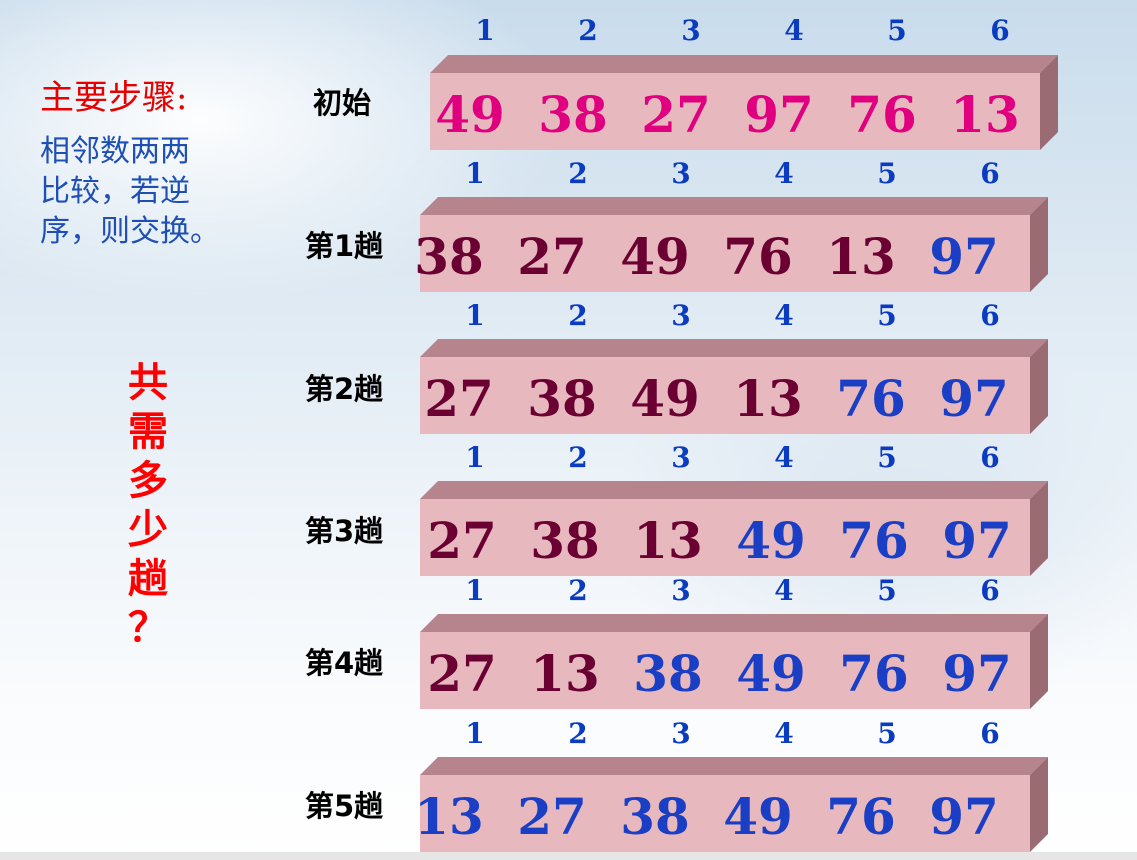 The width and height of the screenshot is (1137, 860). I want to click on steps-description: 相邻数两两 比较，若逆 序，则交换。, so click(147, 192).